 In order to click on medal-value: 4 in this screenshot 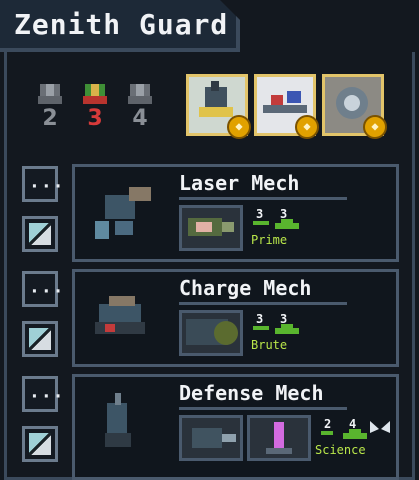, I will do `click(140, 118)`.